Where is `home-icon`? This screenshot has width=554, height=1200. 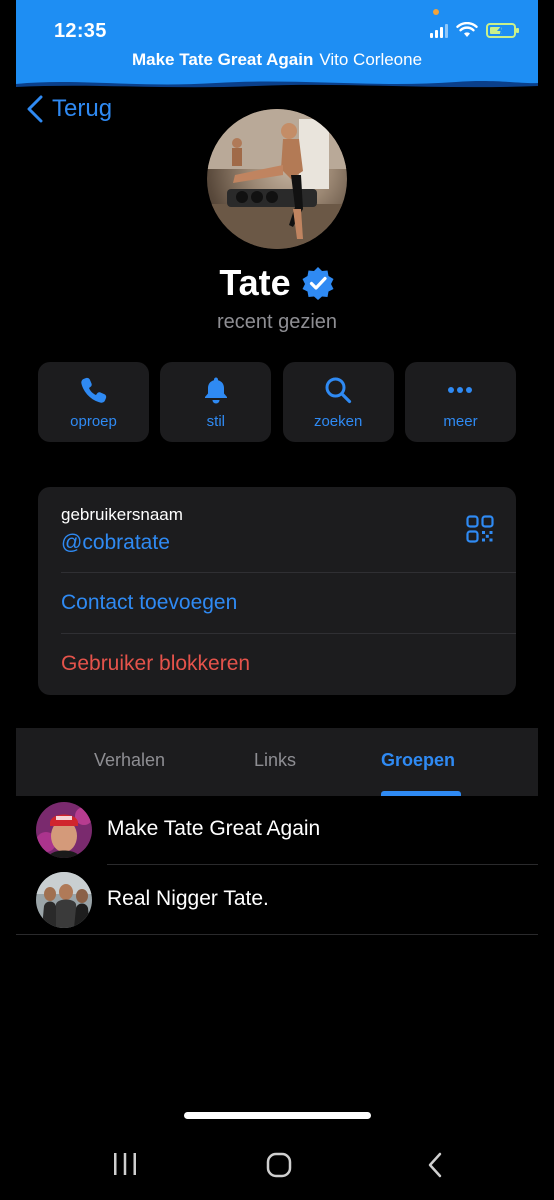
home-icon is located at coordinates (279, 1165).